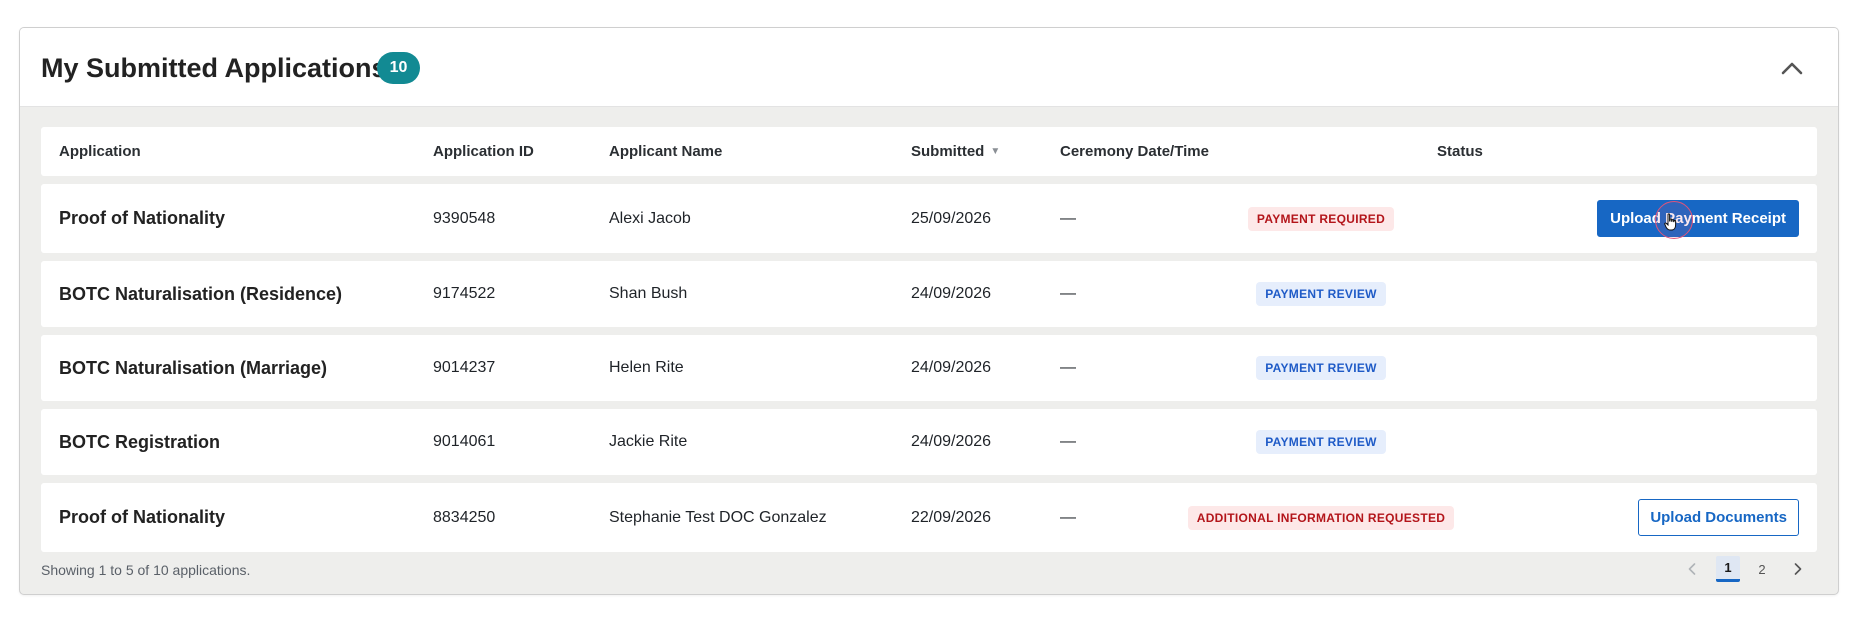 This screenshot has height=620, width=1860. I want to click on column-header-application: Application, so click(100, 151).